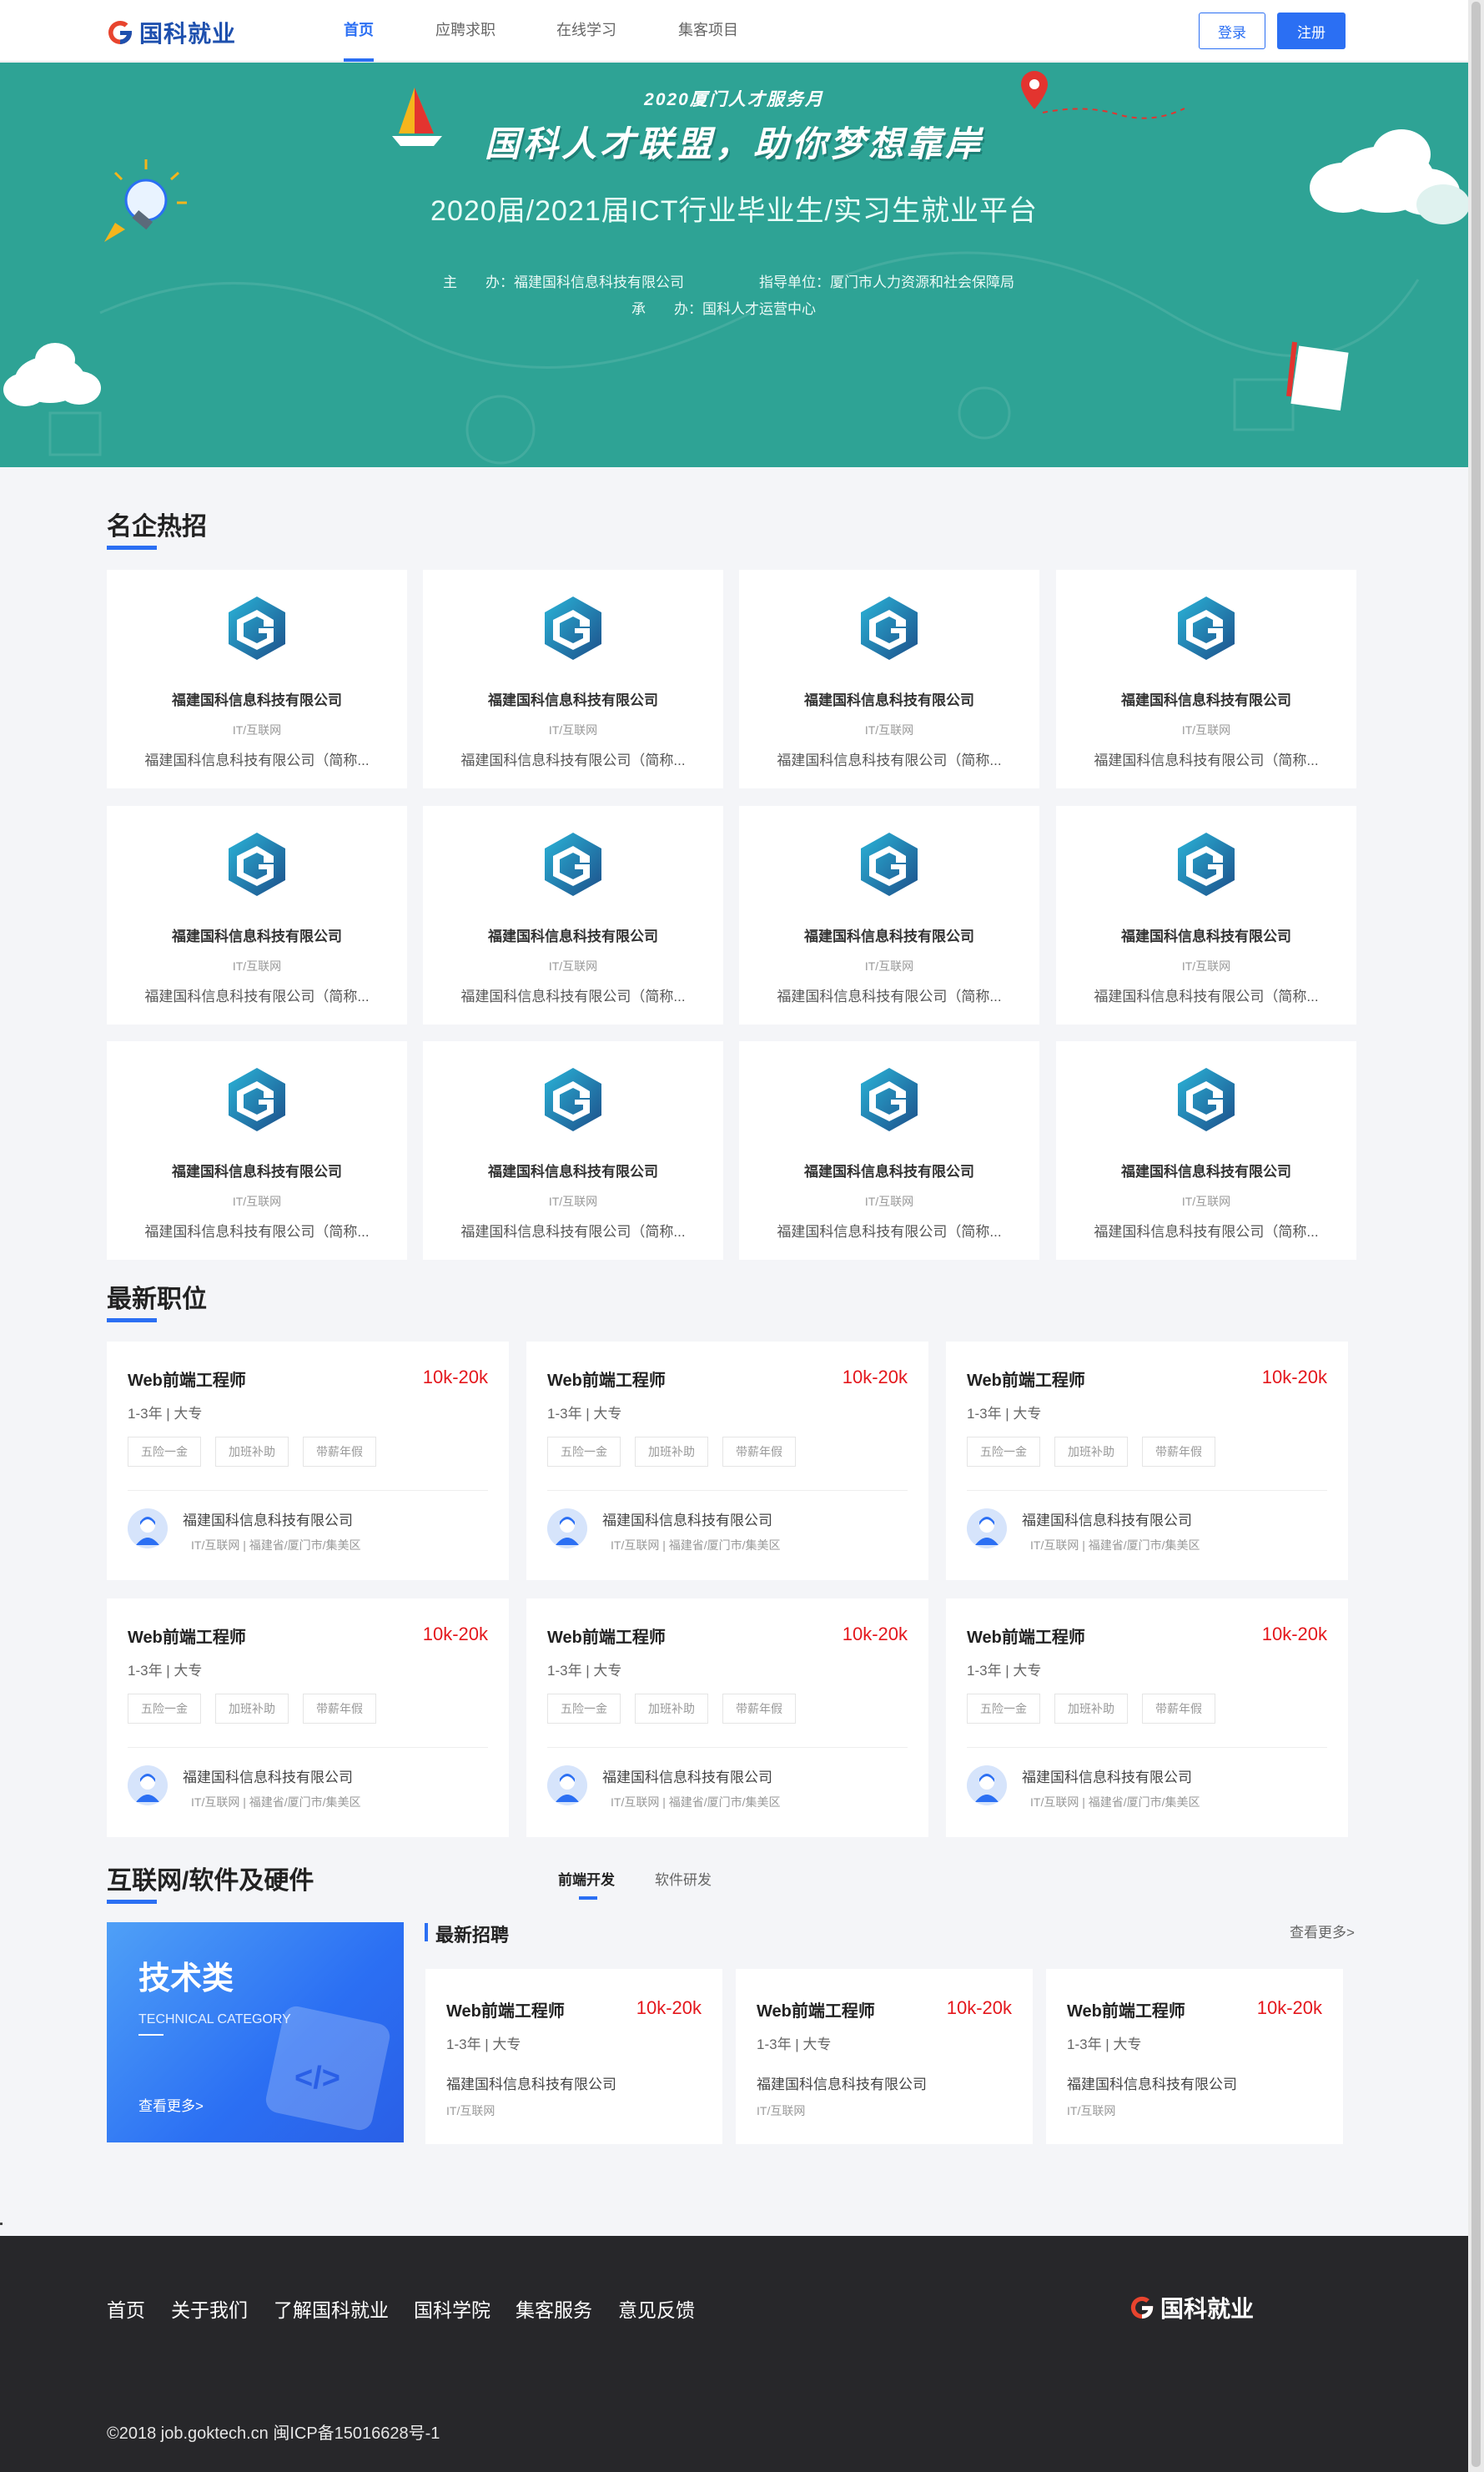 The image size is (1484, 2472). Describe the element at coordinates (359, 29) in the screenshot. I see `nav-home: 首页` at that location.